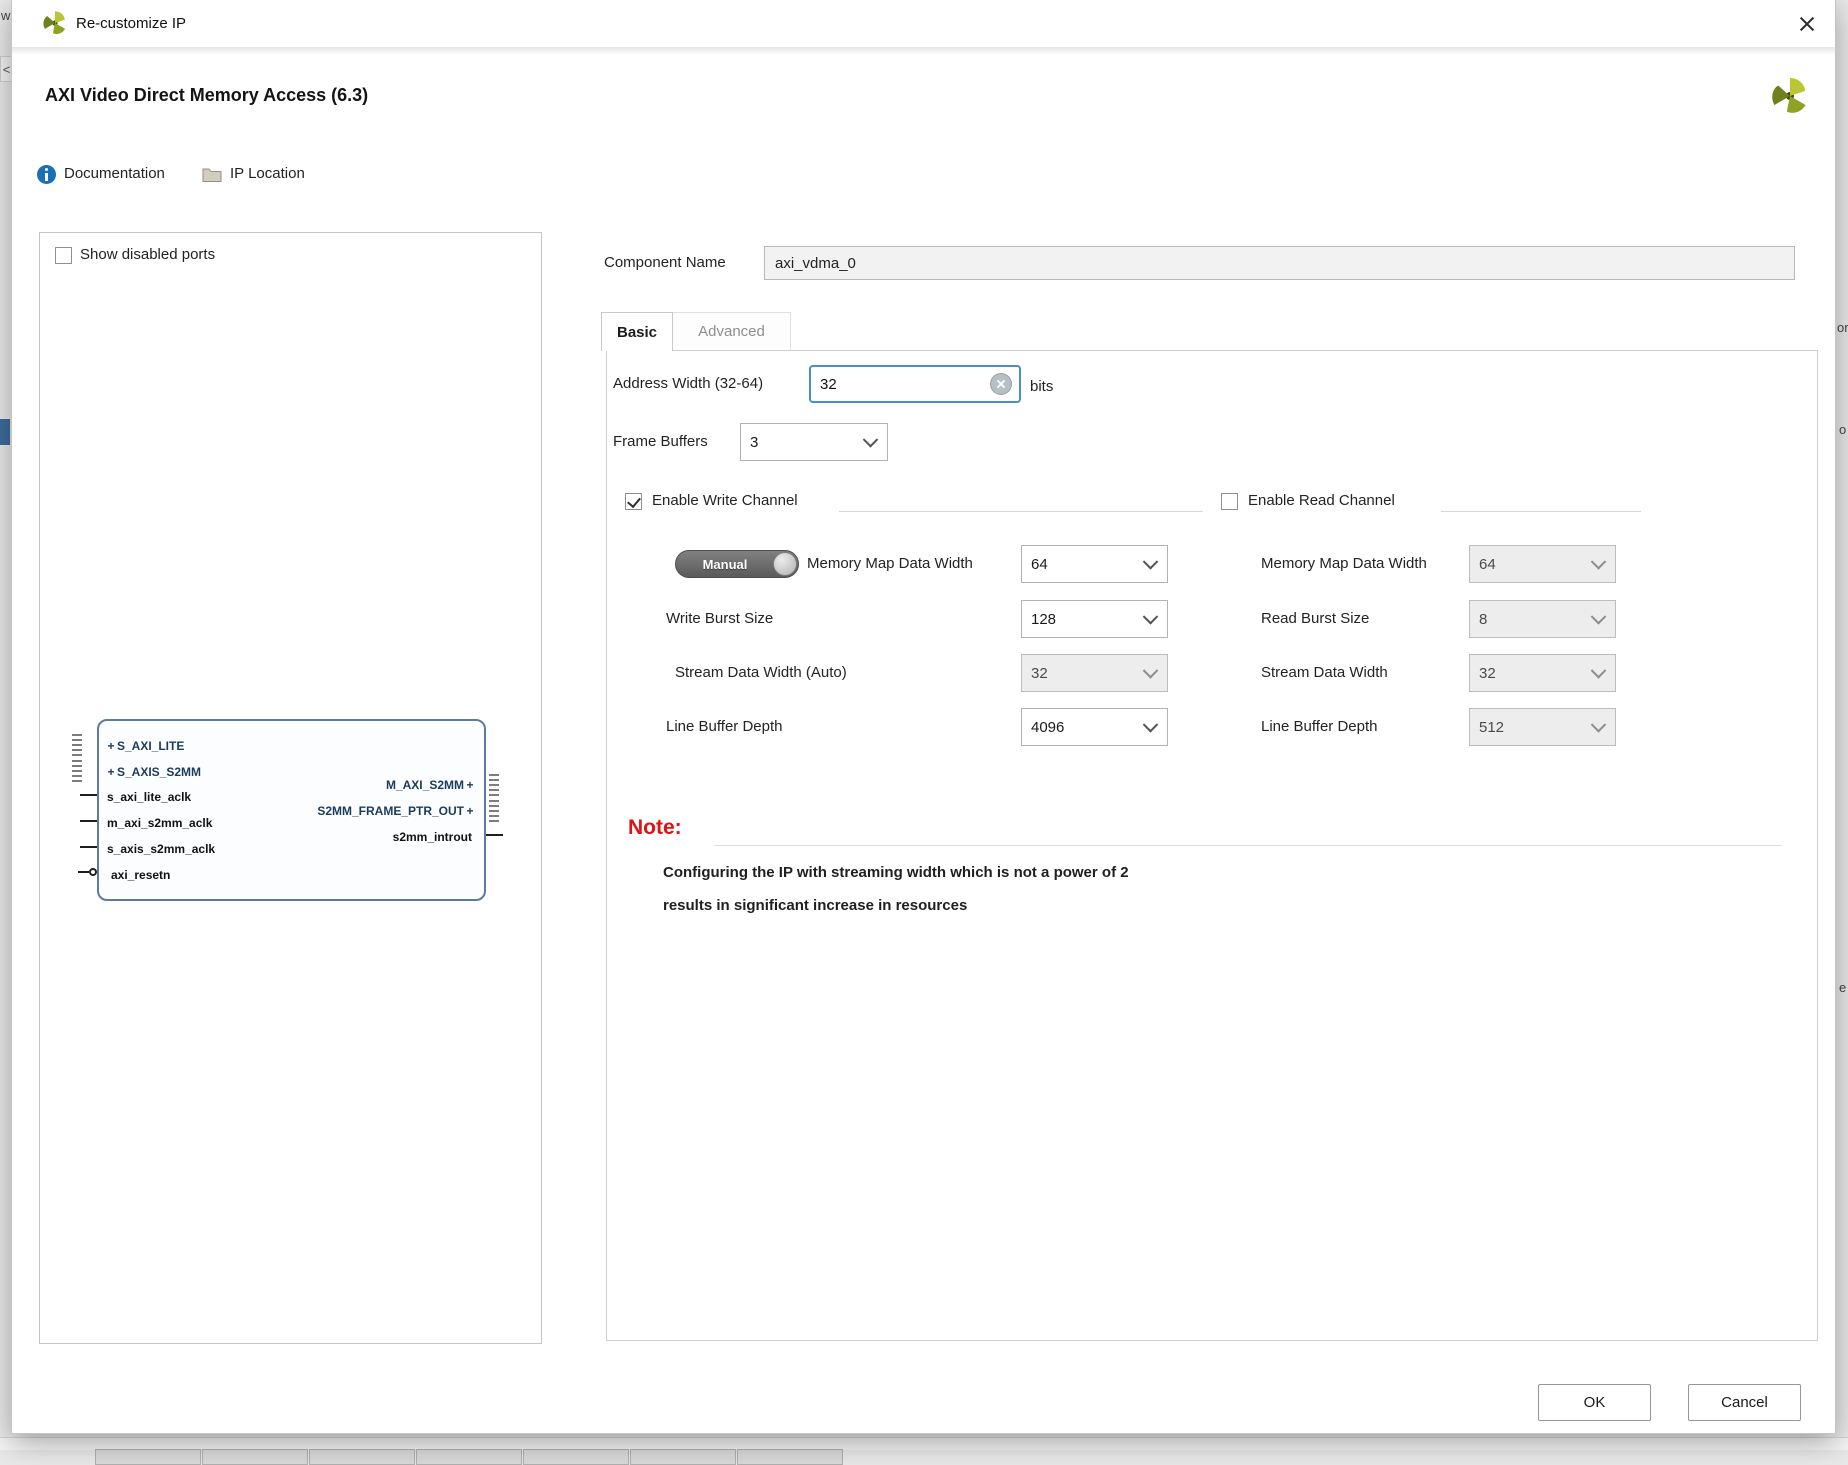  Describe the element at coordinates (1542, 673) in the screenshot. I see `read-stream-data-width-select: 32` at that location.